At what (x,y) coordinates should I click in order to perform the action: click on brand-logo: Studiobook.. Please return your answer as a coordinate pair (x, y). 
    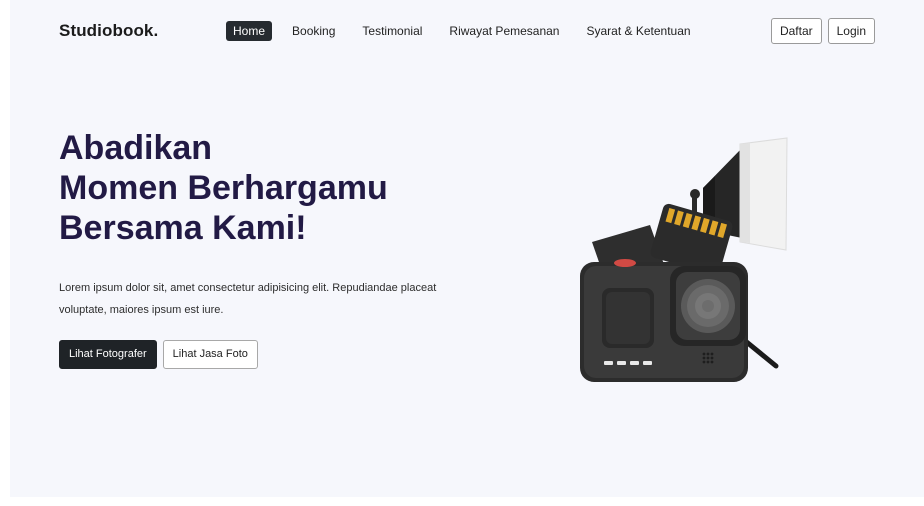
    Looking at the image, I should click on (108, 31).